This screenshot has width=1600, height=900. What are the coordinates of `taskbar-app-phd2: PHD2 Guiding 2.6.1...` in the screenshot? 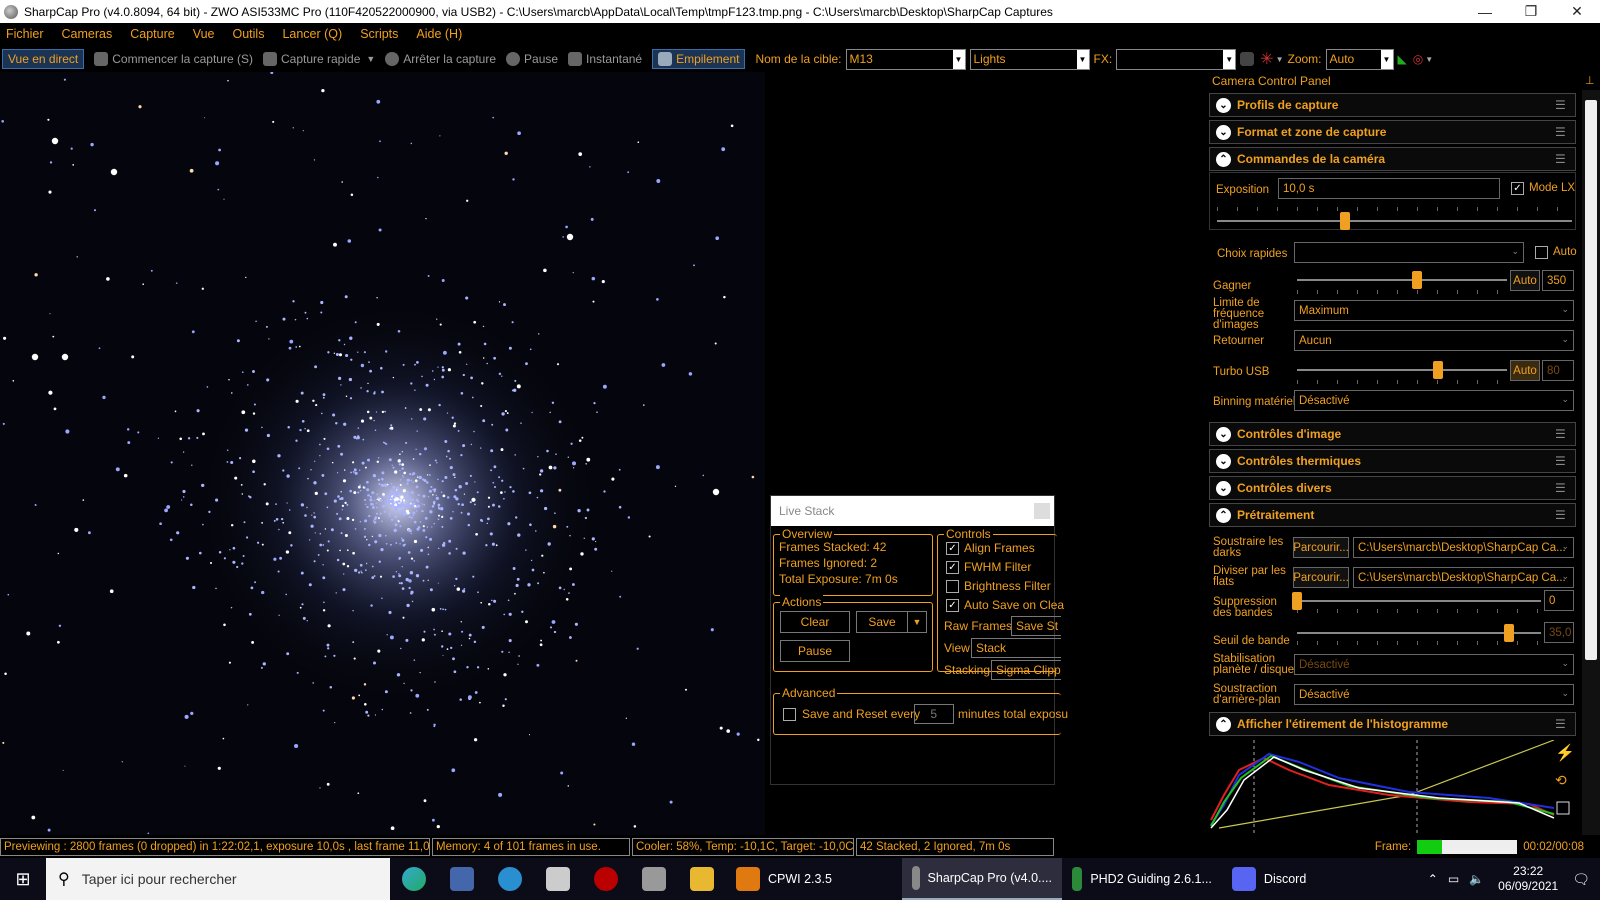 It's located at (1142, 879).